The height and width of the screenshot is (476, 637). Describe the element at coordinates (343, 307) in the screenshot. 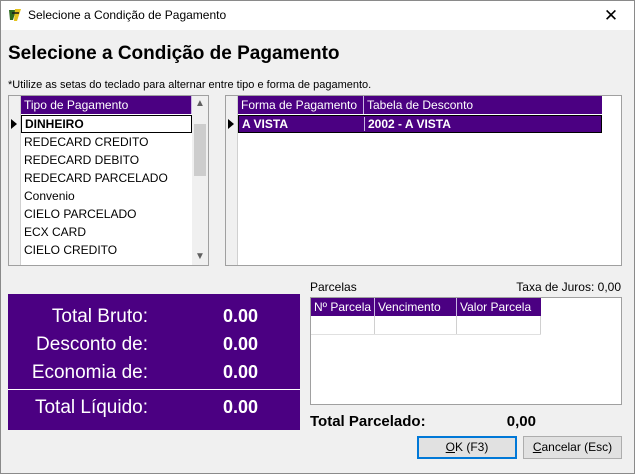

I see `installment-number-column-header: Nº Parcela` at that location.